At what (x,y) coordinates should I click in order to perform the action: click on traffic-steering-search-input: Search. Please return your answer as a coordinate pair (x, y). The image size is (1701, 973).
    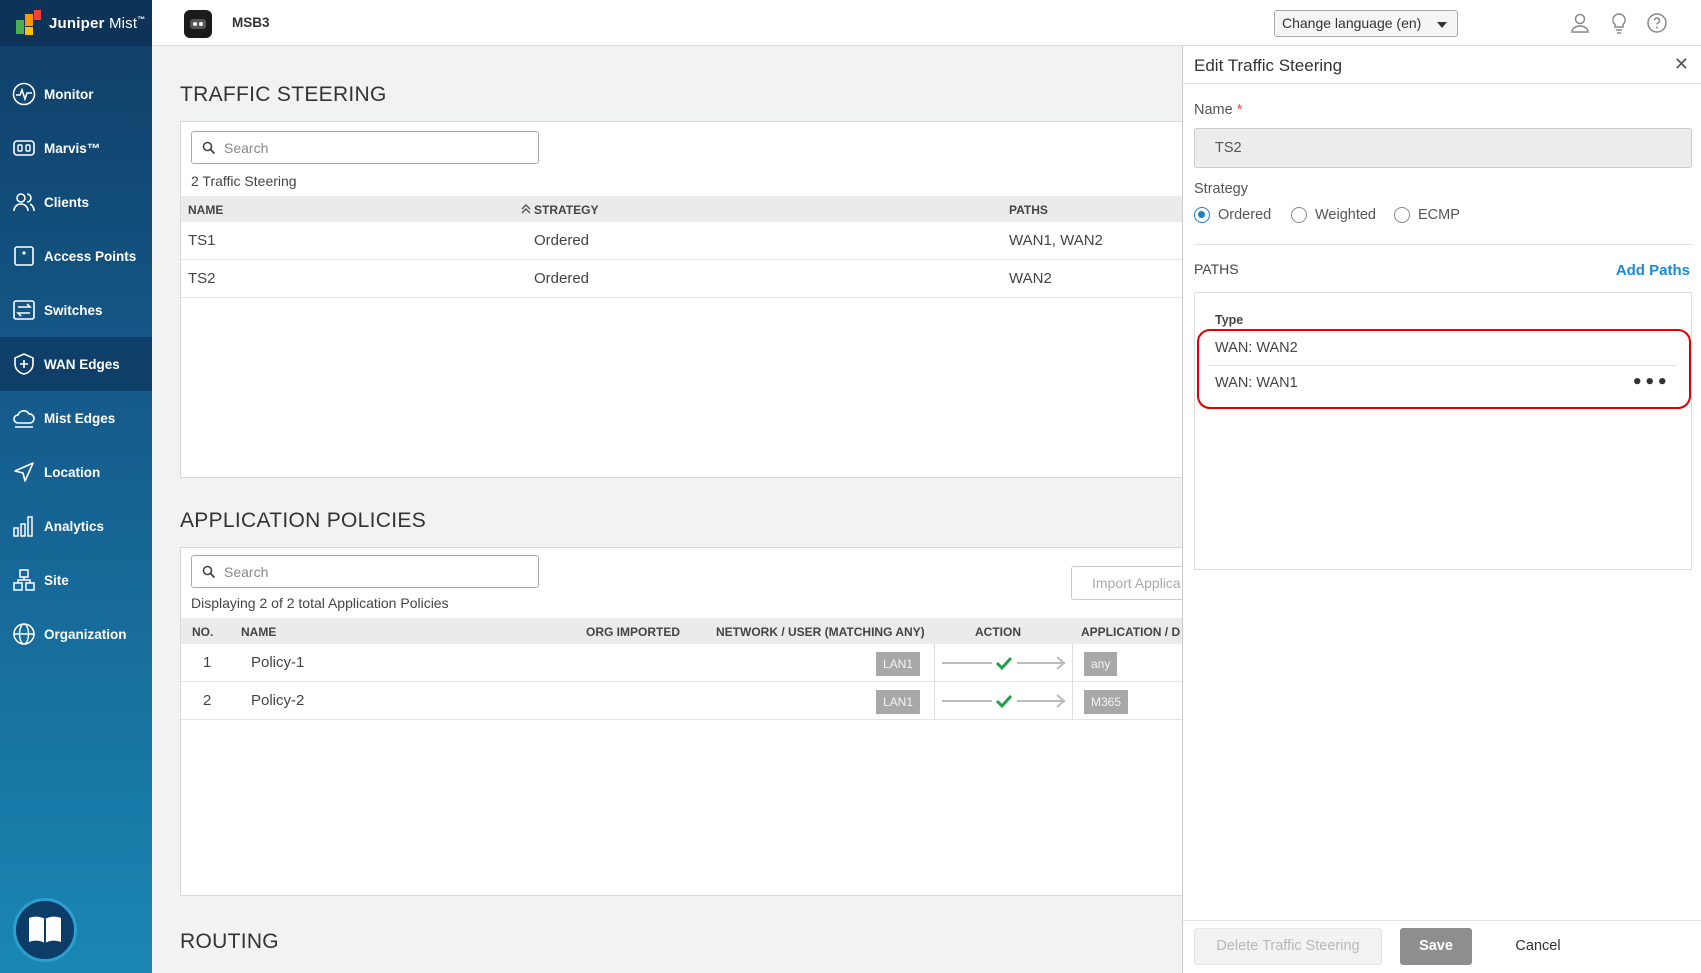
    Looking at the image, I should click on (365, 147).